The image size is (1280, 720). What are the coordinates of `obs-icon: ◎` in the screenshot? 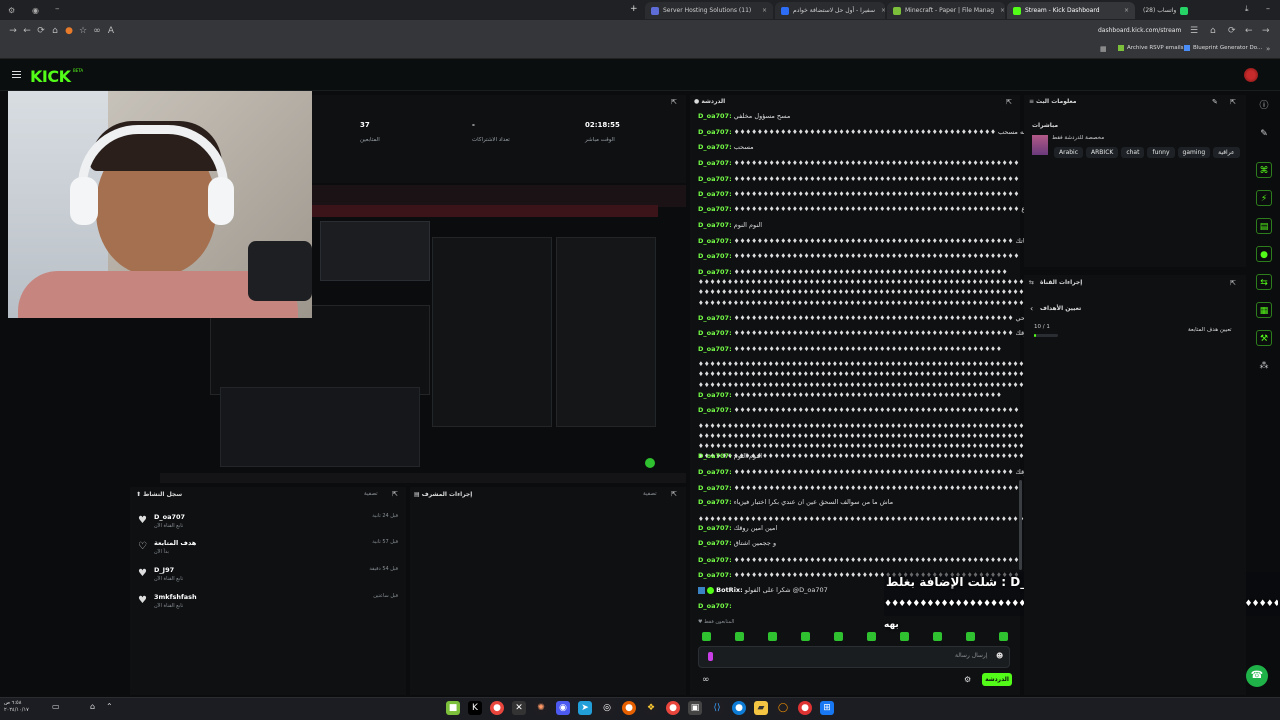 It's located at (607, 708).